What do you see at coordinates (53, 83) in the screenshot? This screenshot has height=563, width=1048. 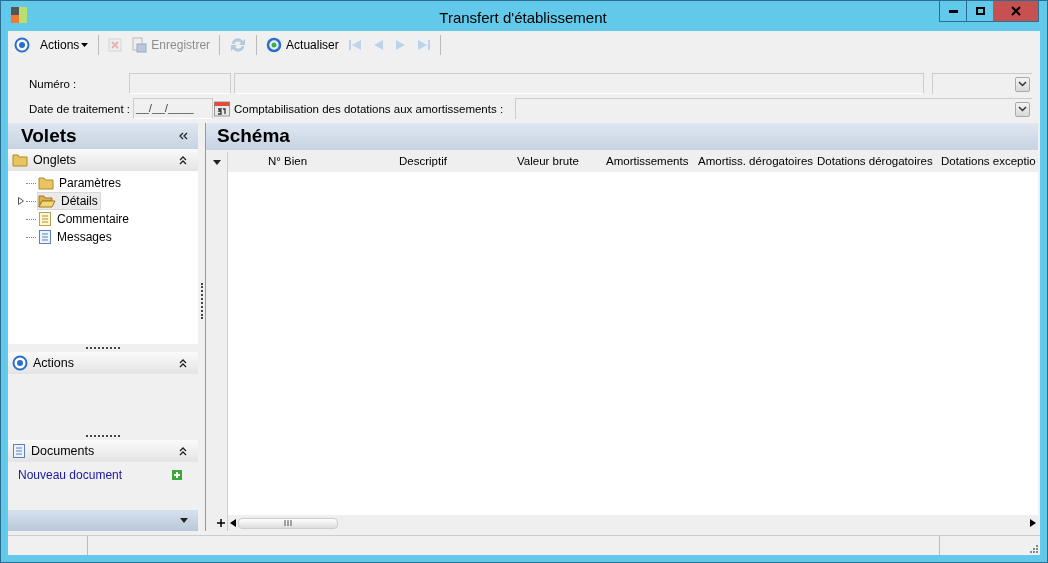 I see `field-label: Numéro :` at bounding box center [53, 83].